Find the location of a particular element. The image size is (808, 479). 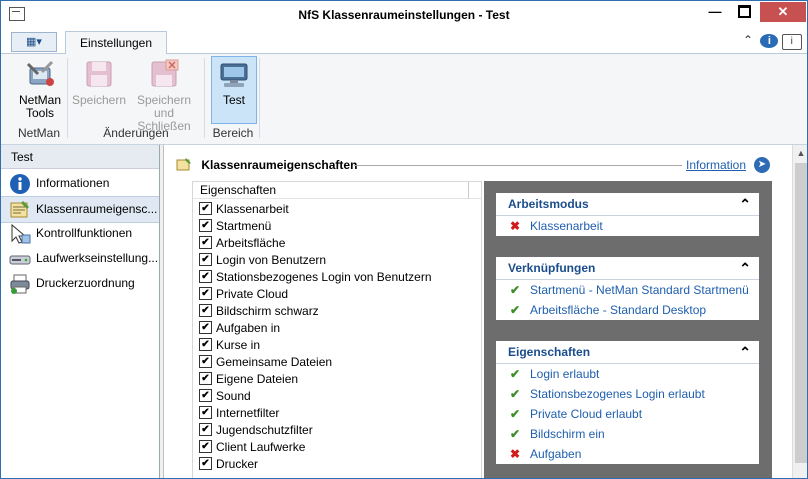

vertical-scrollbar: ▲ is located at coordinates (799, 311).